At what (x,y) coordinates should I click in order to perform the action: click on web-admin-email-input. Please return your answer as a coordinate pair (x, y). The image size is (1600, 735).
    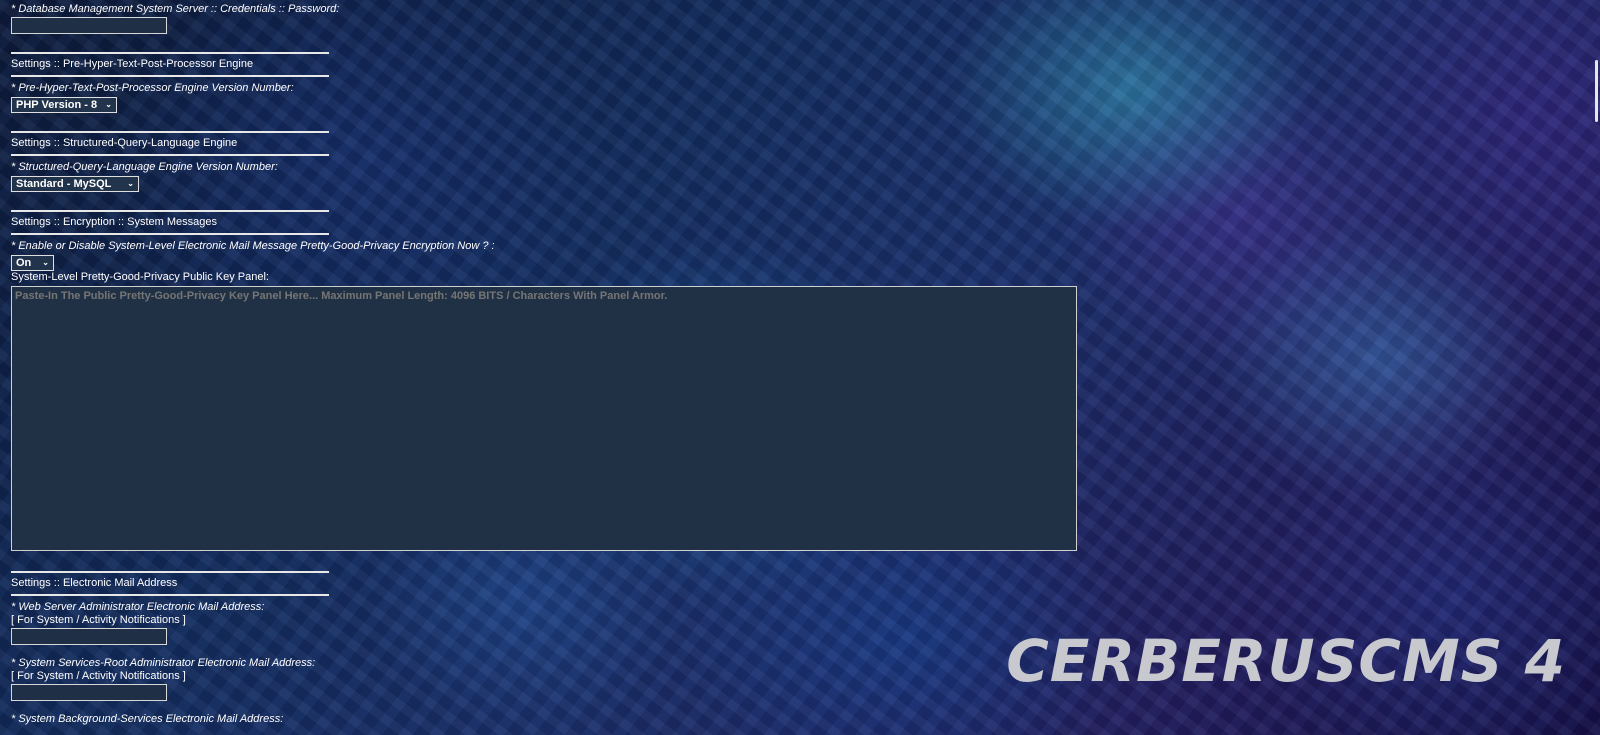
    Looking at the image, I should click on (89, 636).